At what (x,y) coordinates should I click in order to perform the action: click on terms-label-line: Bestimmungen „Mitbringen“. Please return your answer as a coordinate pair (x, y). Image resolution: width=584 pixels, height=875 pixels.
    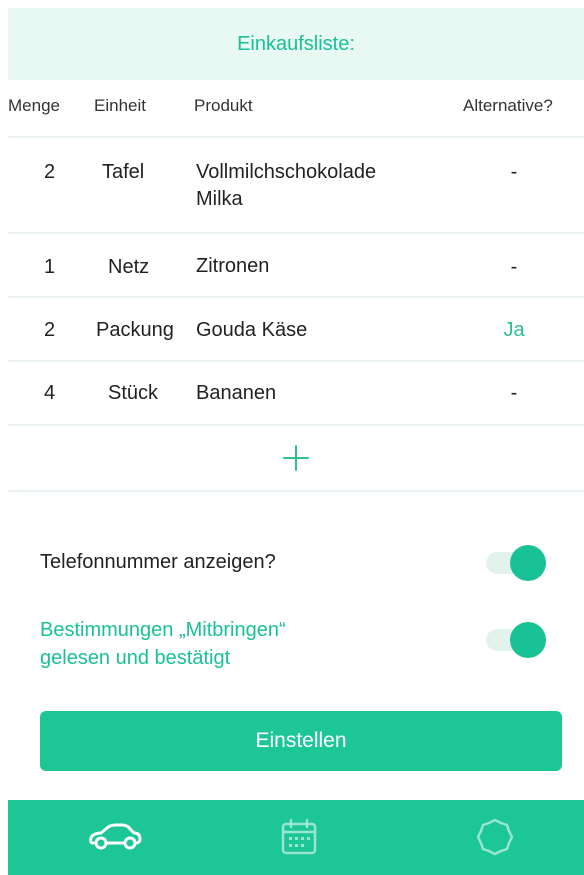
    Looking at the image, I should click on (163, 630).